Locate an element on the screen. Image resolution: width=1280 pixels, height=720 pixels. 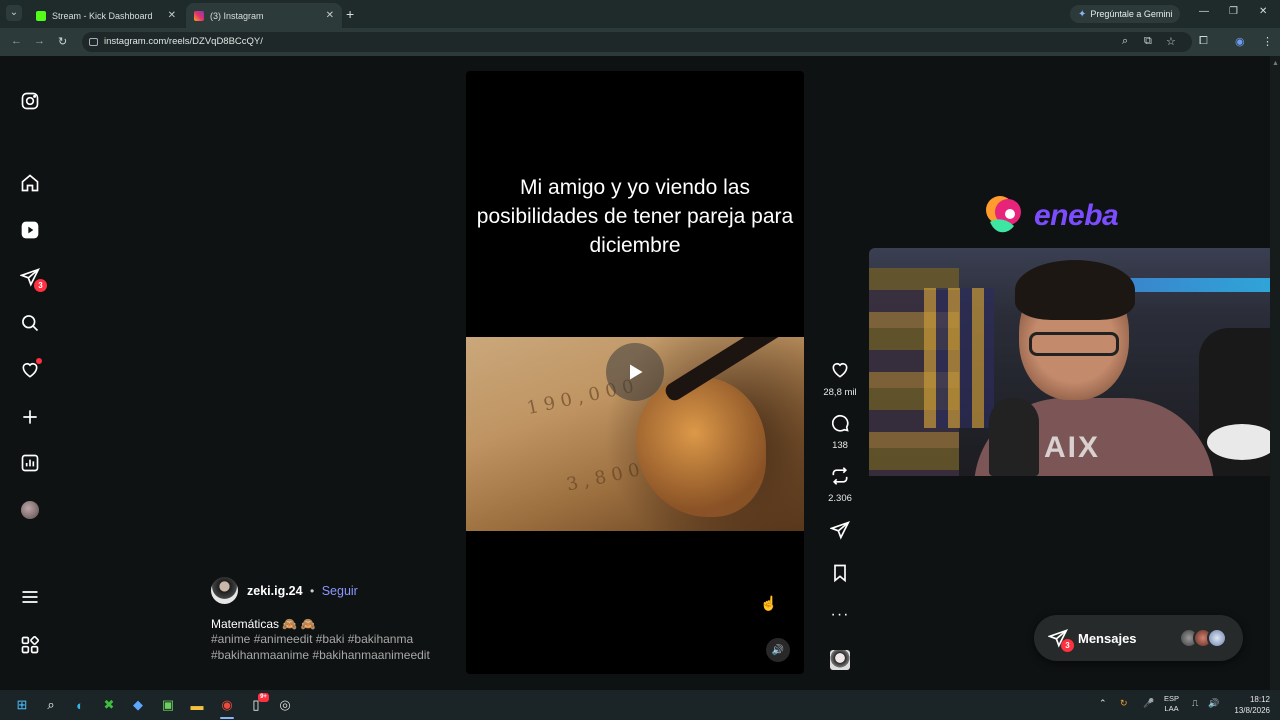
message-avatars is located at coordinates (1203, 638).